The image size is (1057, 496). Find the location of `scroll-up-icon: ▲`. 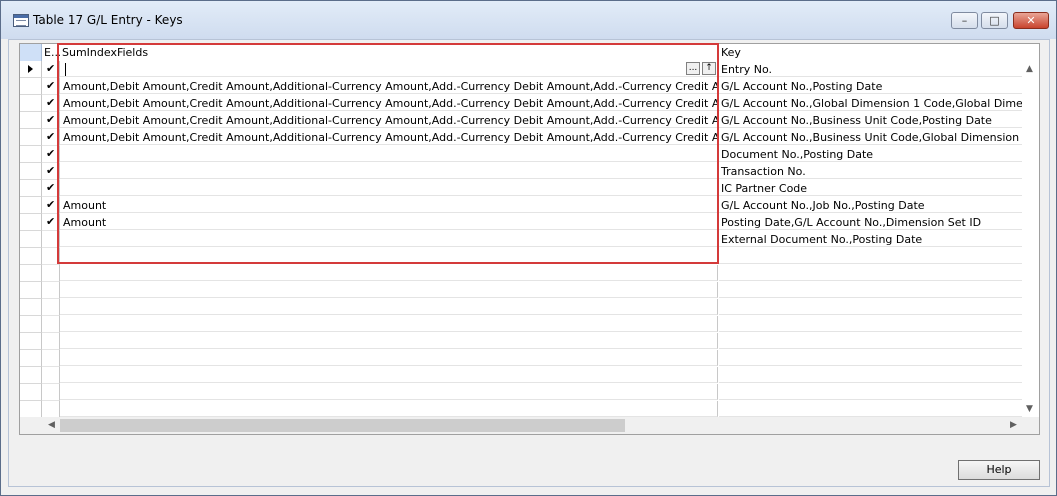

scroll-up-icon: ▲ is located at coordinates (1029, 69).